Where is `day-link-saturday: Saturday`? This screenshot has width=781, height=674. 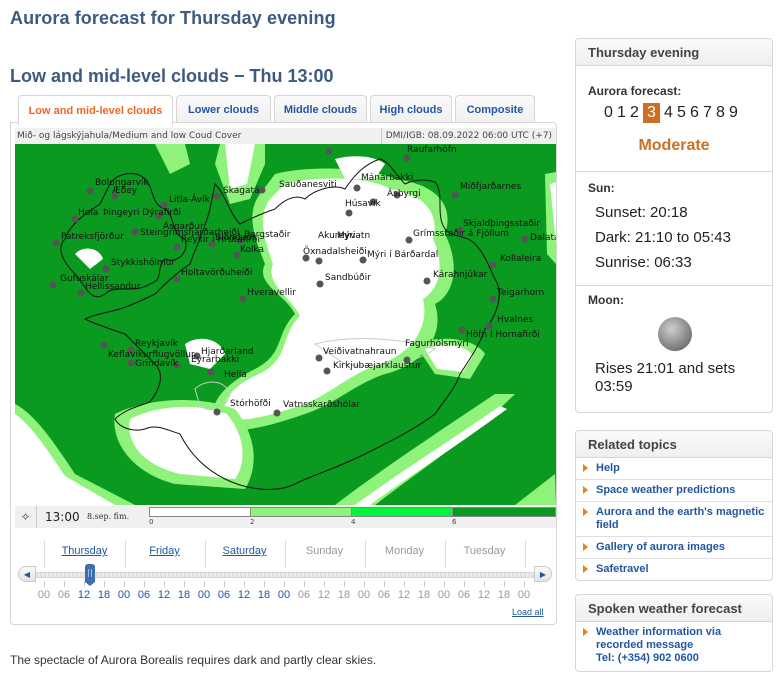
day-link-saturday: Saturday is located at coordinates (244, 551).